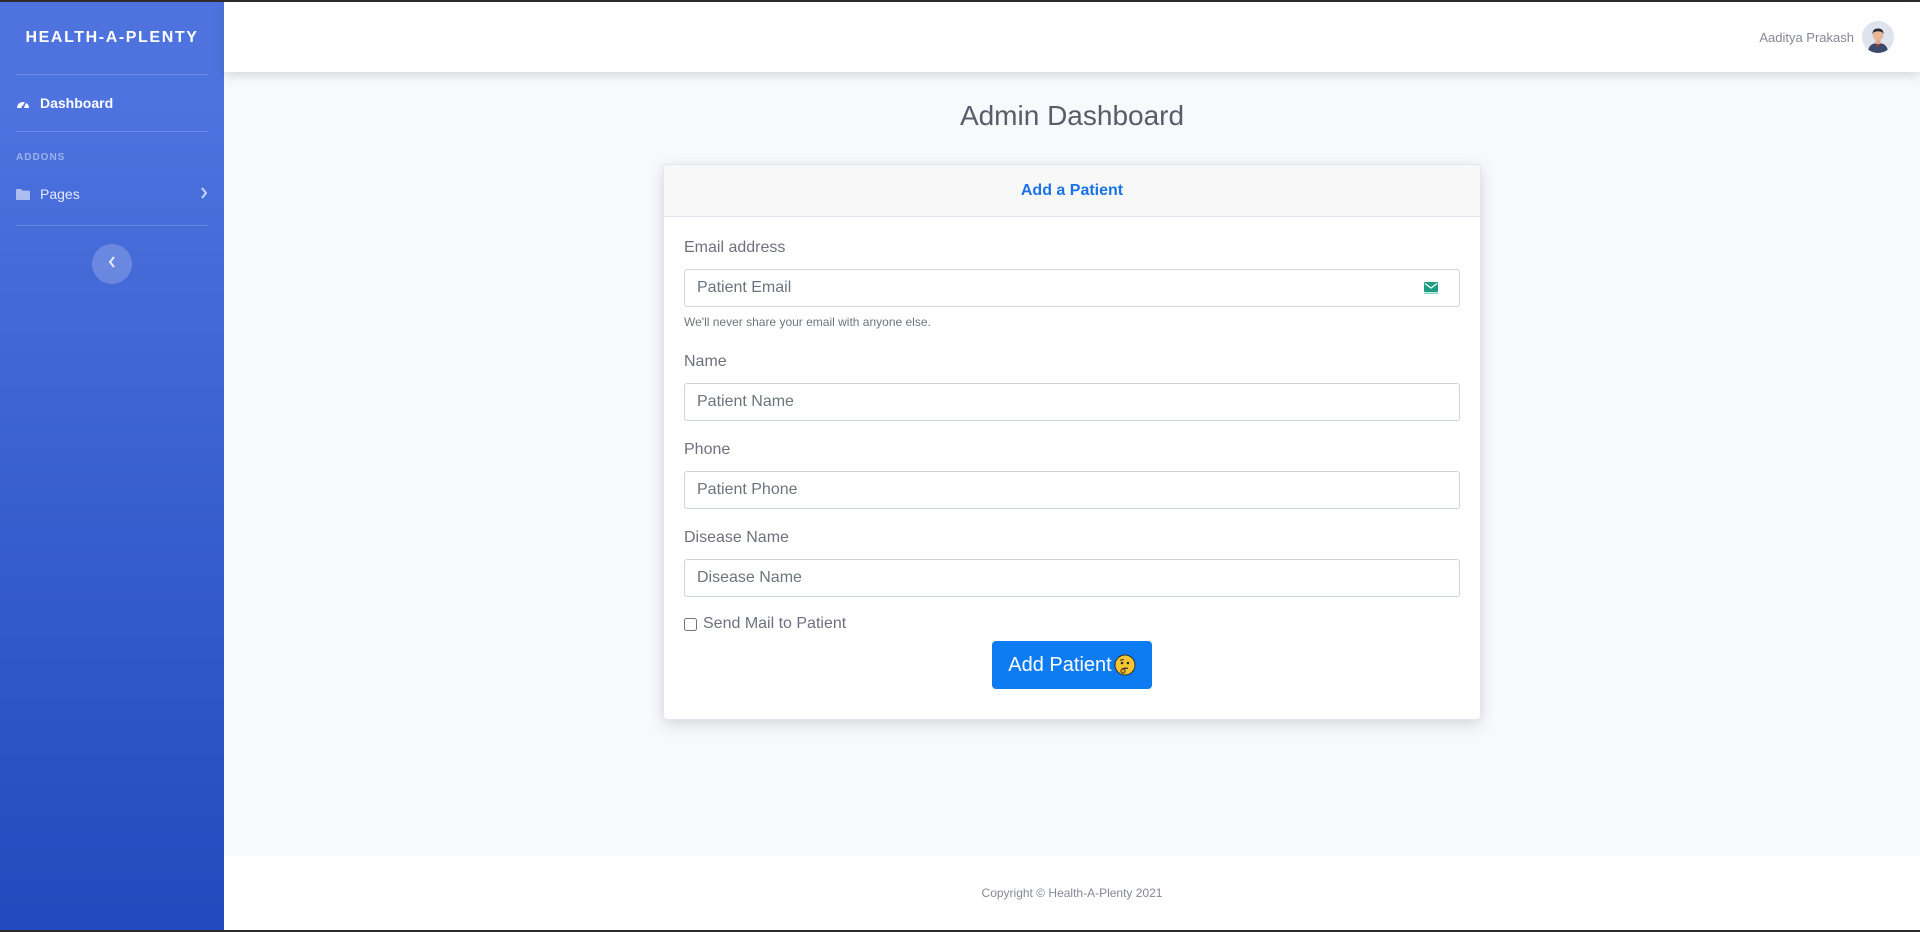  I want to click on phone-group: Phone, so click(1072, 475).